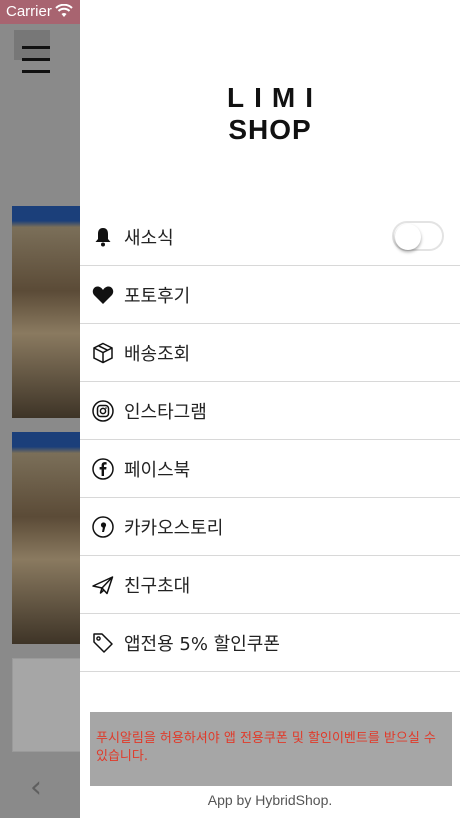 This screenshot has width=460, height=818. Describe the element at coordinates (275, 97) in the screenshot. I see `logo-line1: LIMI` at that location.